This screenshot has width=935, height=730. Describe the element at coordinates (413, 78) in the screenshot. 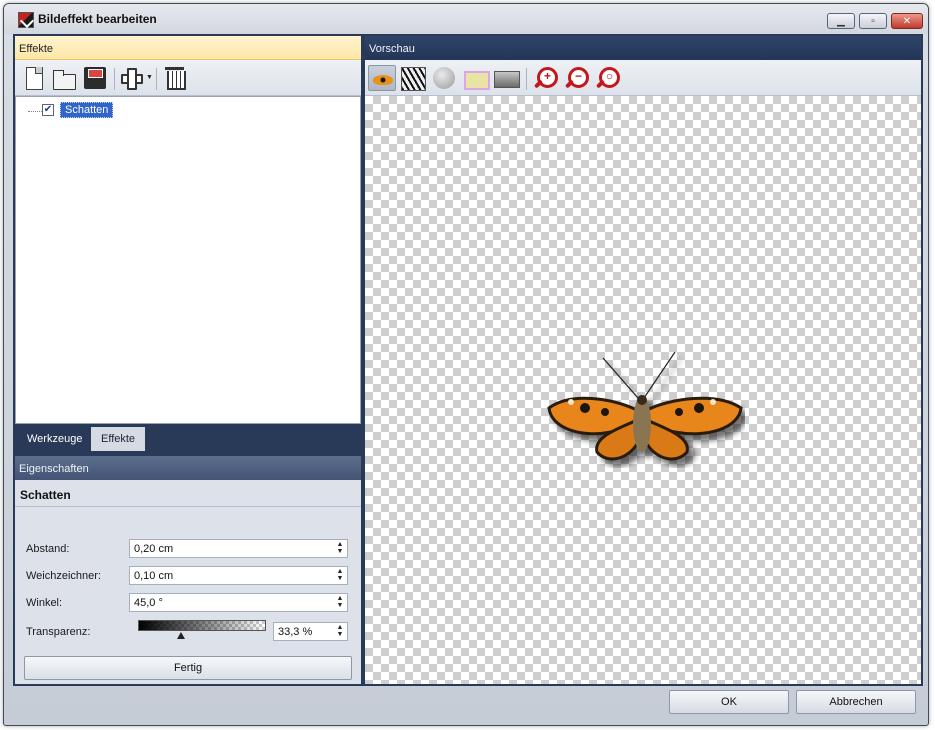

I see `zebra-pattern-icon` at that location.